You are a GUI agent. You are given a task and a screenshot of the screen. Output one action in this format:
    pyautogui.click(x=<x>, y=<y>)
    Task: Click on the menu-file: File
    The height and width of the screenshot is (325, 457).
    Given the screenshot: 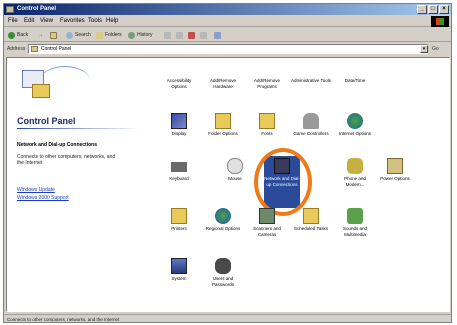 What is the action you would take?
    pyautogui.click(x=13, y=21)
    